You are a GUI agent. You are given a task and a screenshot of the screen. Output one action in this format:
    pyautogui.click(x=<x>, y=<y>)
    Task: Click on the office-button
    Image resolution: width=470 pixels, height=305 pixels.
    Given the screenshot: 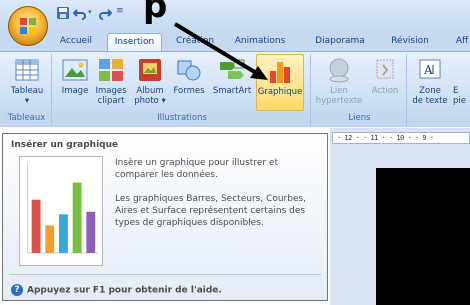 What is the action you would take?
    pyautogui.click(x=28, y=26)
    